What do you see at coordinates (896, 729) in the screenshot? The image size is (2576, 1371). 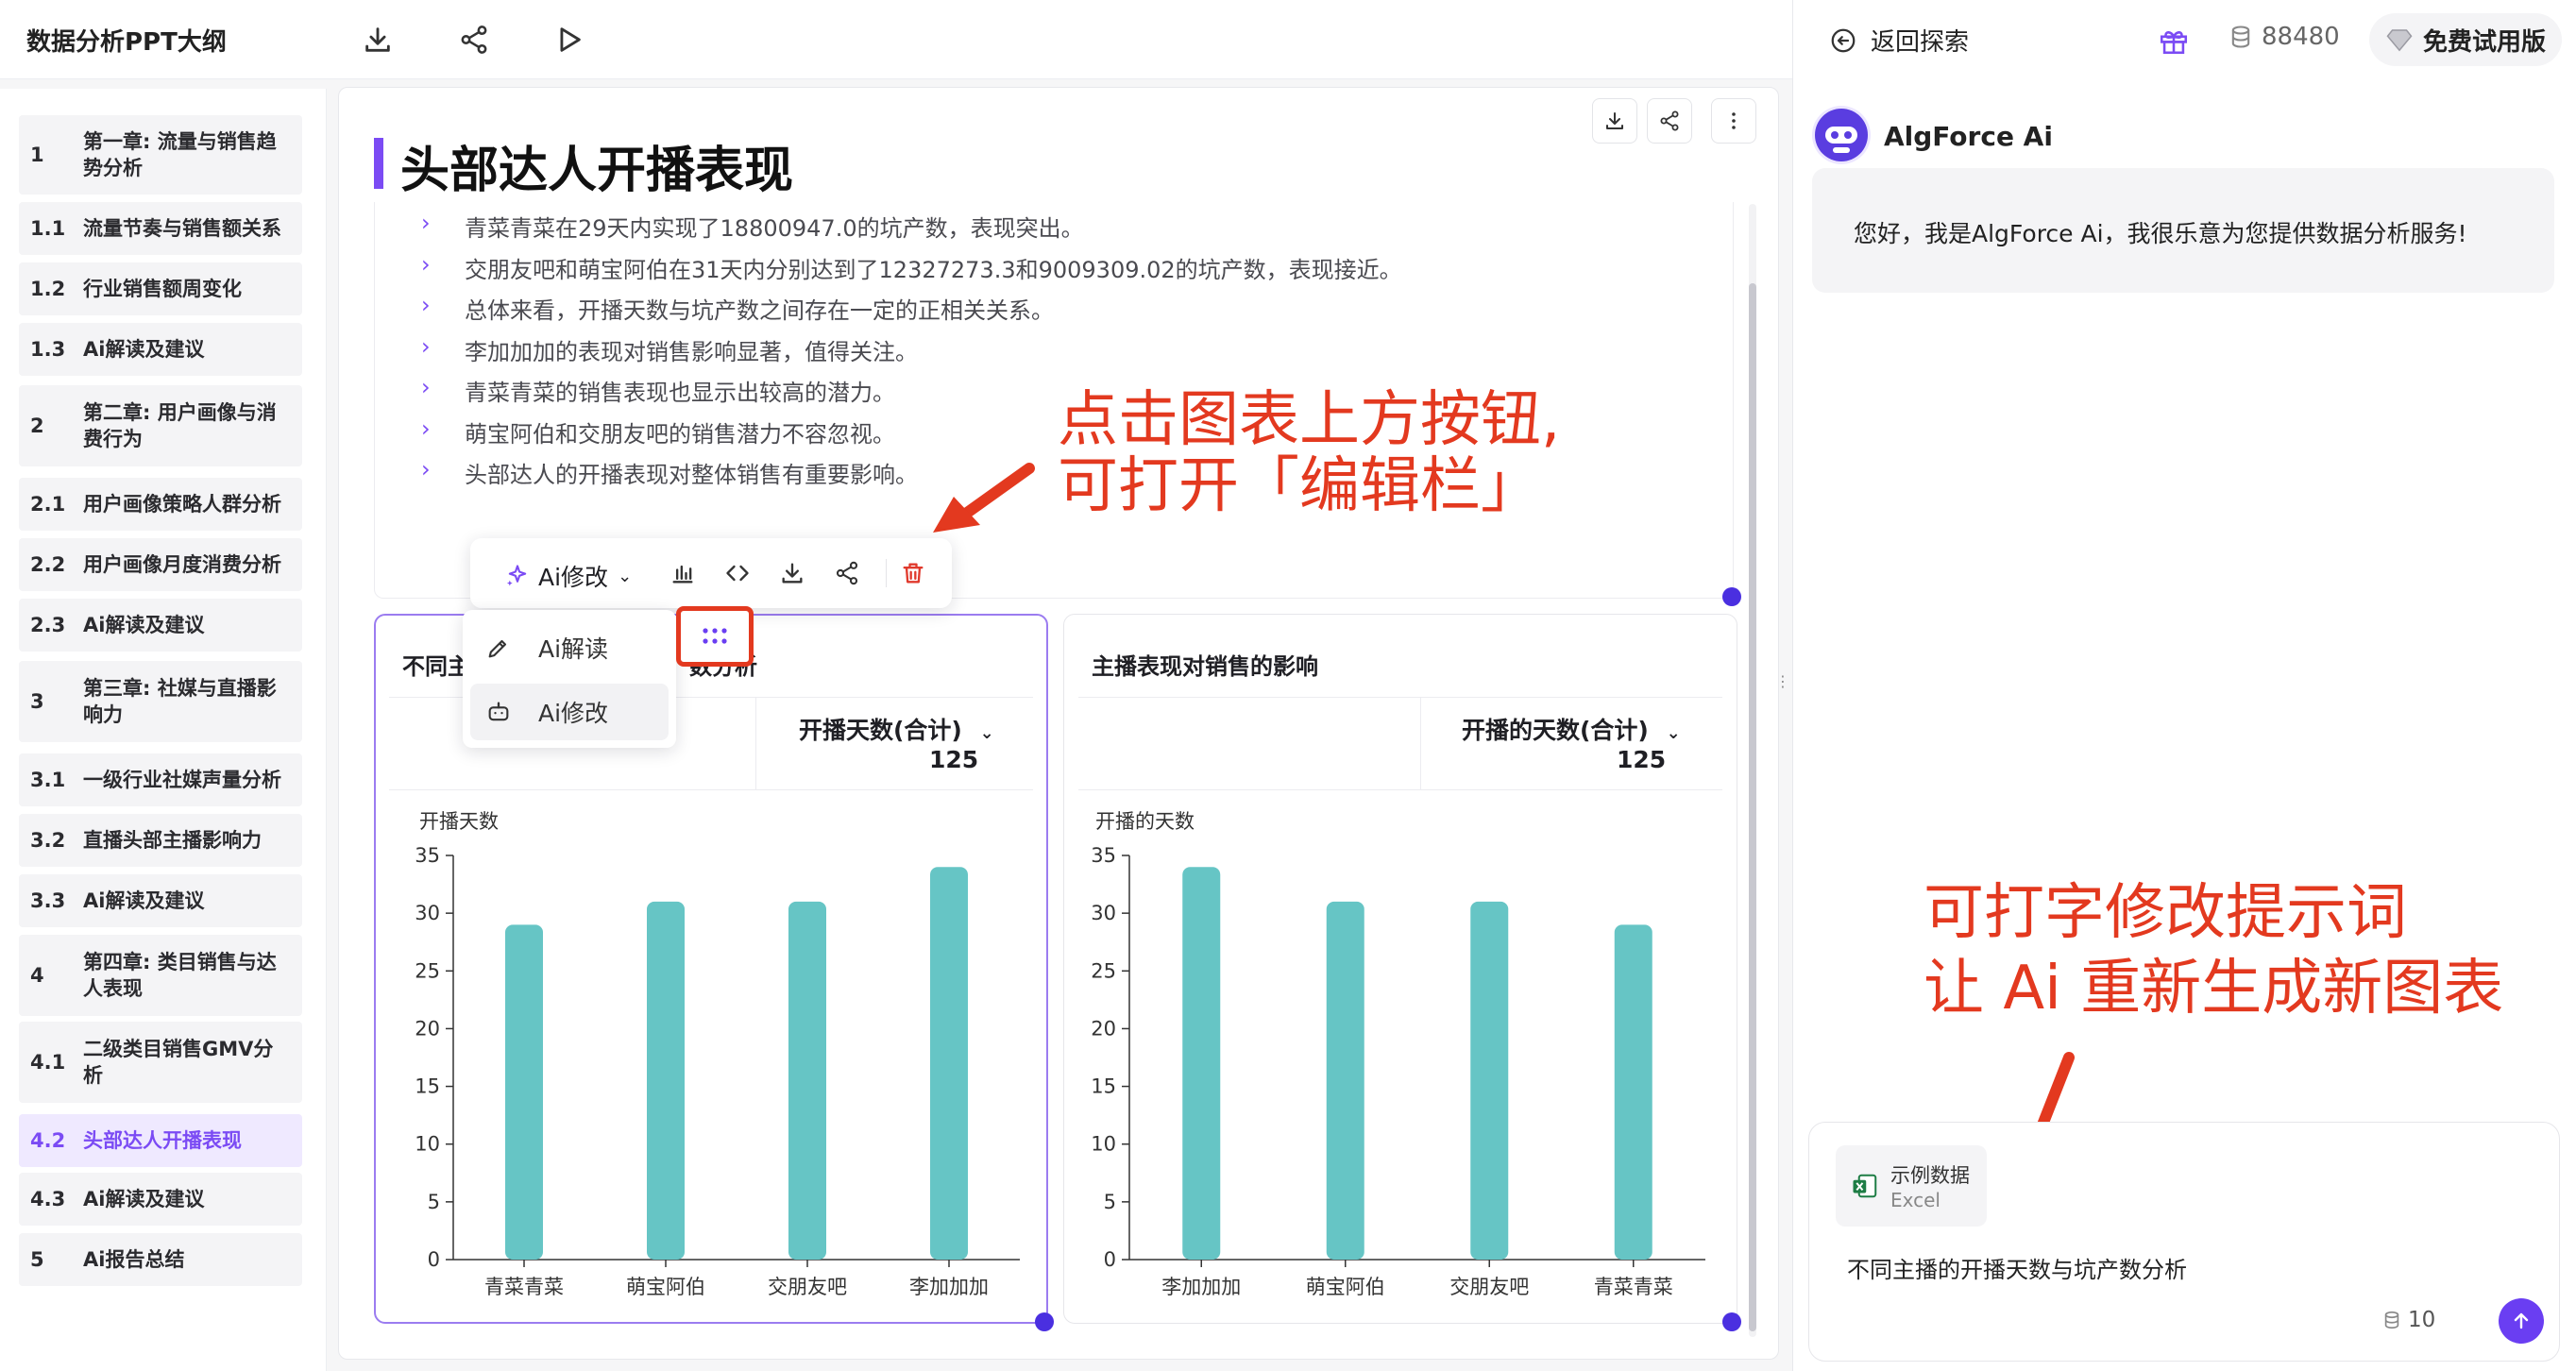 I see `metric-dropdown: 开播天数(合计) ⌄` at bounding box center [896, 729].